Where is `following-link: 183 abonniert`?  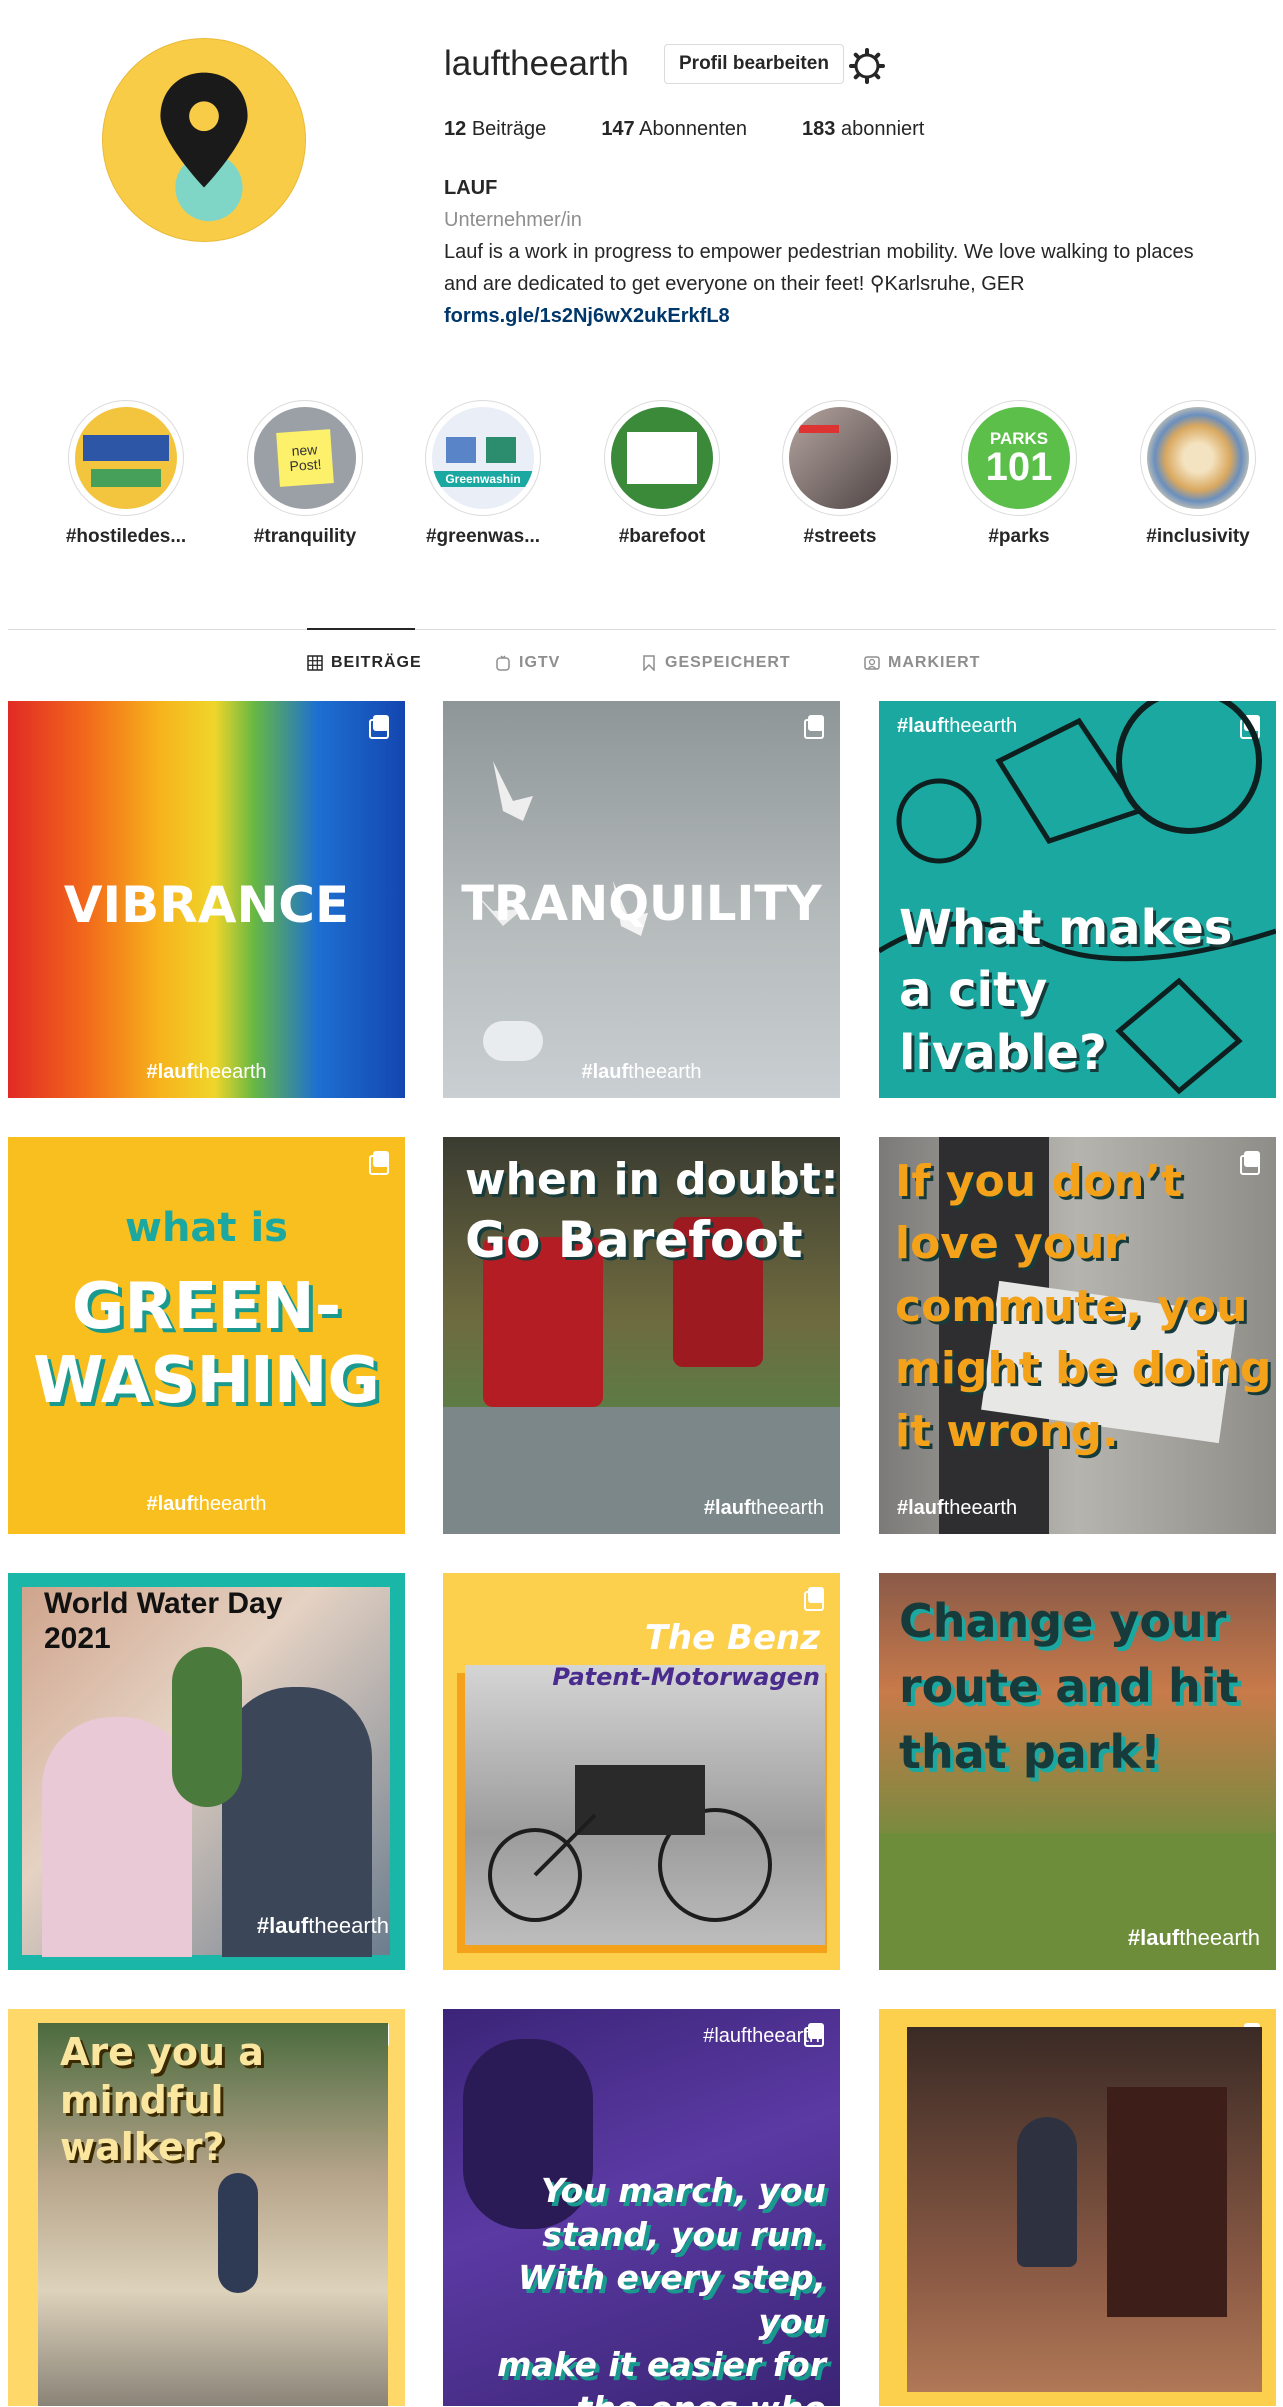 following-link: 183 abonniert is located at coordinates (863, 129).